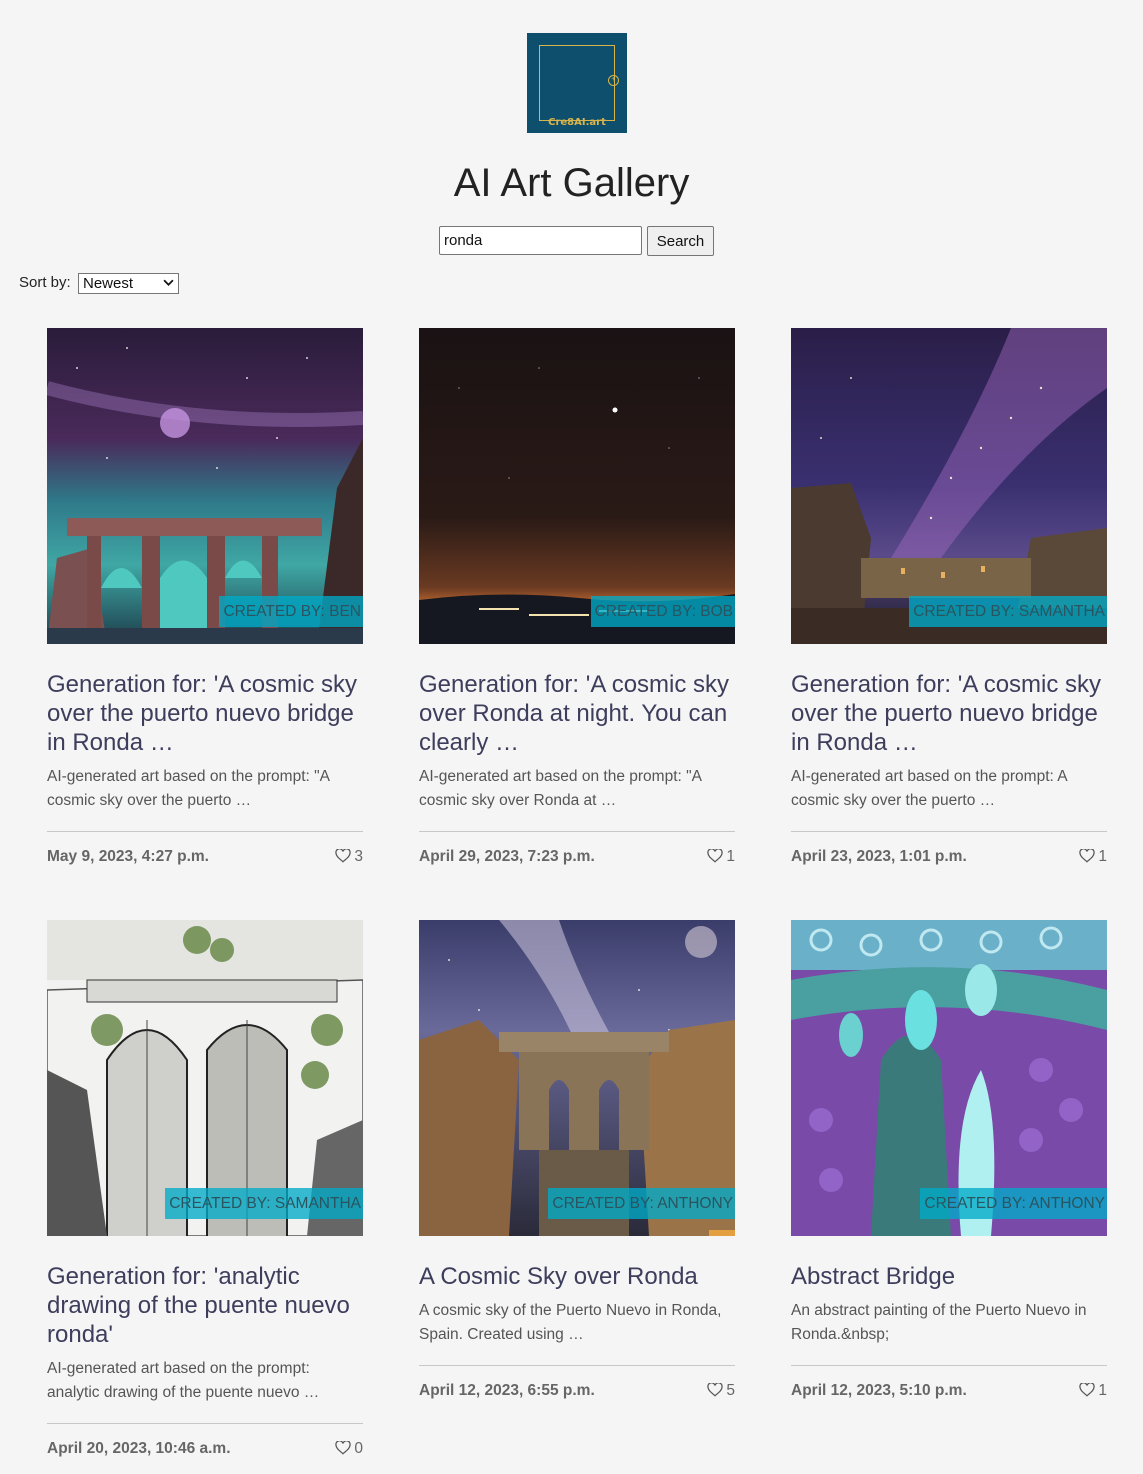 This screenshot has width=1143, height=1474. I want to click on sort-select: Newest, so click(128, 283).